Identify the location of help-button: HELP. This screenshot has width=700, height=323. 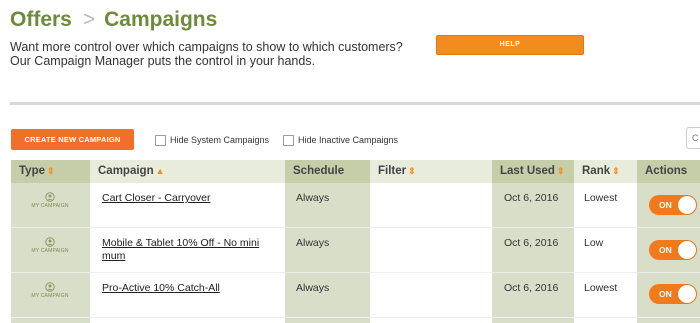
(510, 45).